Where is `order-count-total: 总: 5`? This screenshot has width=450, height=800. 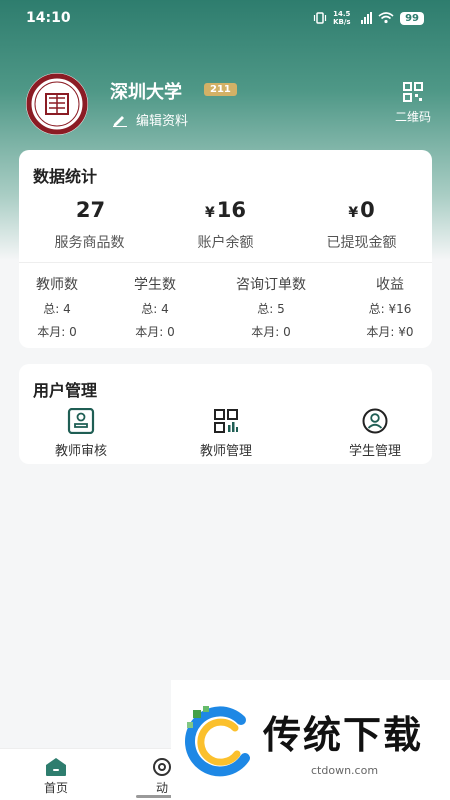 order-count-total: 总: 5 is located at coordinates (271, 309).